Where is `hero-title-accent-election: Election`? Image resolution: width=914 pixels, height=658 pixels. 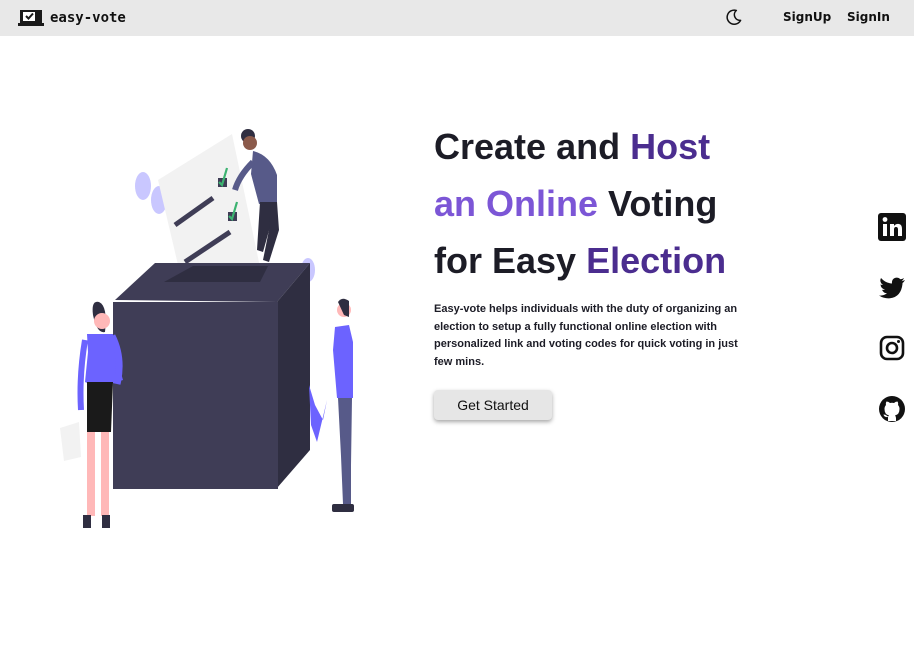
hero-title-accent-election: Election is located at coordinates (656, 260).